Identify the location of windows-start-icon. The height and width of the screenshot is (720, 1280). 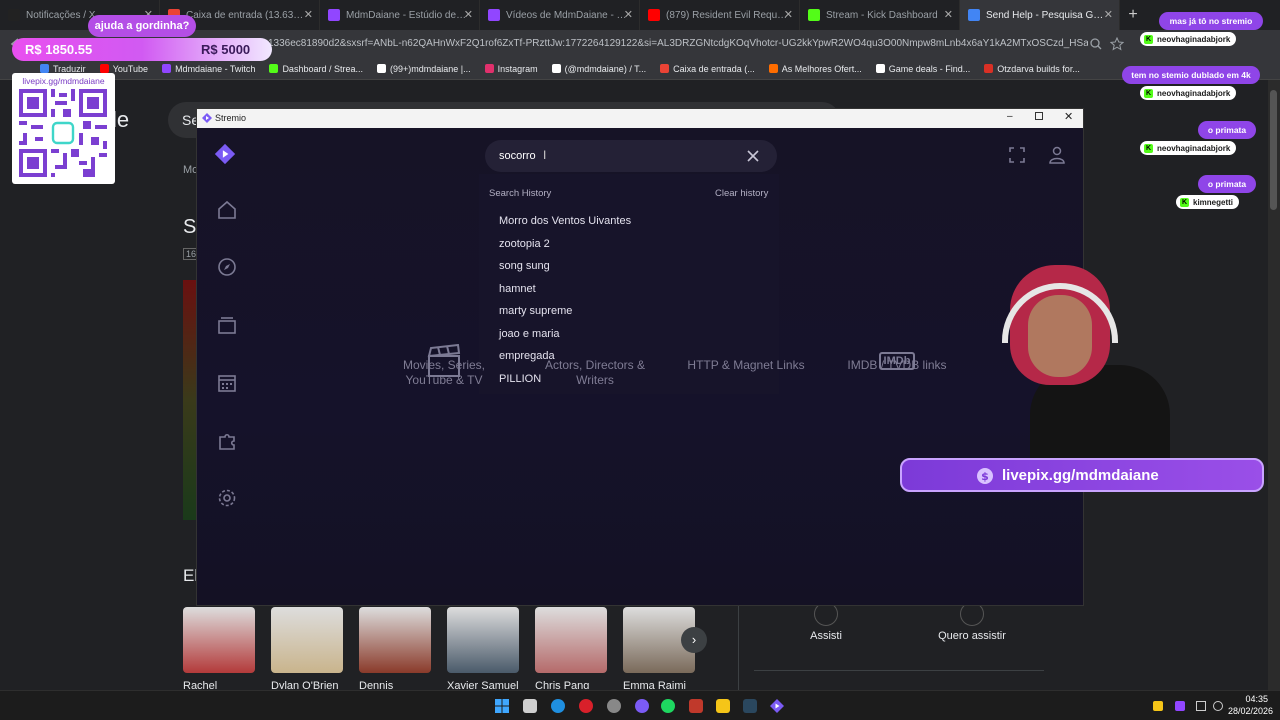
(502, 706).